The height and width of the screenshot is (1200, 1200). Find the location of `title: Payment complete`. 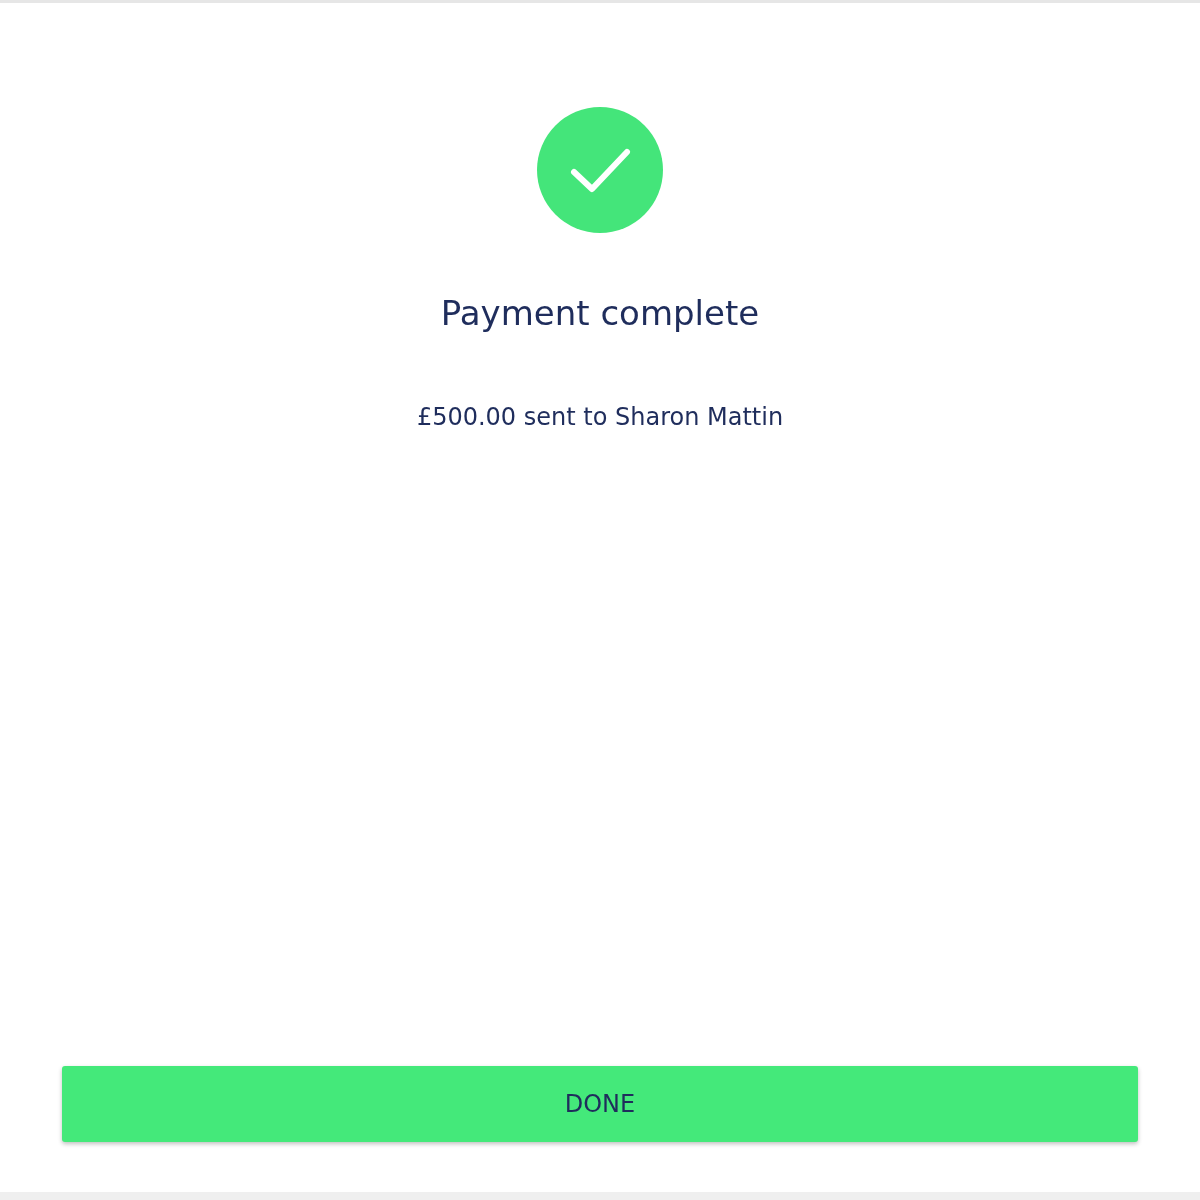

title: Payment complete is located at coordinates (600, 313).